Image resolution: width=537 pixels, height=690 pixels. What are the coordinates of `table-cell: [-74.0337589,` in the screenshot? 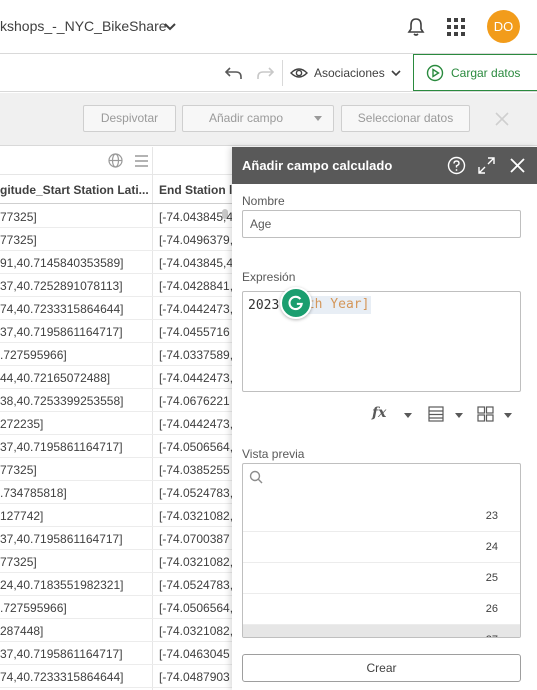 It's located at (195, 355).